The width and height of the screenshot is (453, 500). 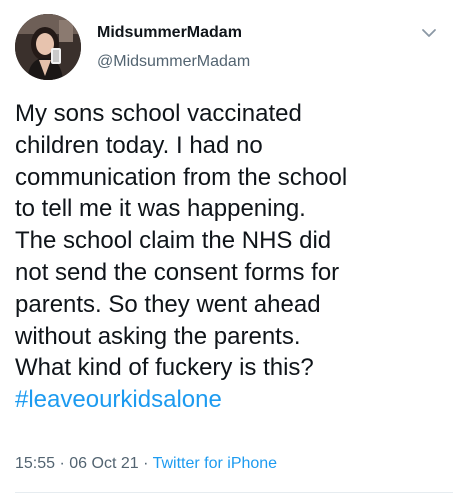 What do you see at coordinates (215, 463) in the screenshot?
I see `tweet-source-link: Twitter for iPhone` at bounding box center [215, 463].